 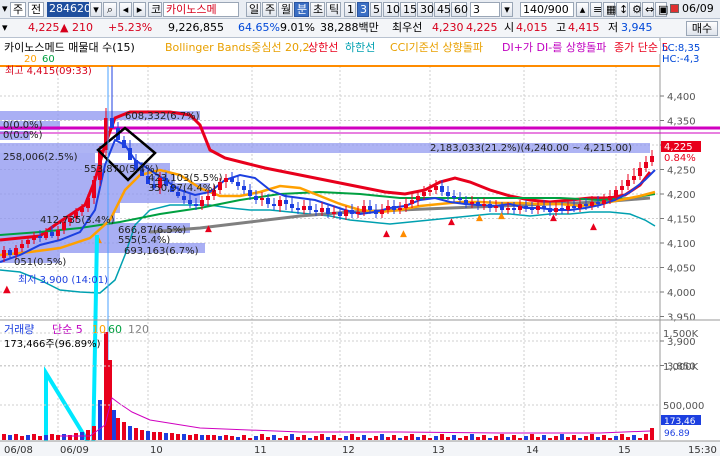 What do you see at coordinates (301, 9) in the screenshot?
I see `period-minute-button: 분` at bounding box center [301, 9].